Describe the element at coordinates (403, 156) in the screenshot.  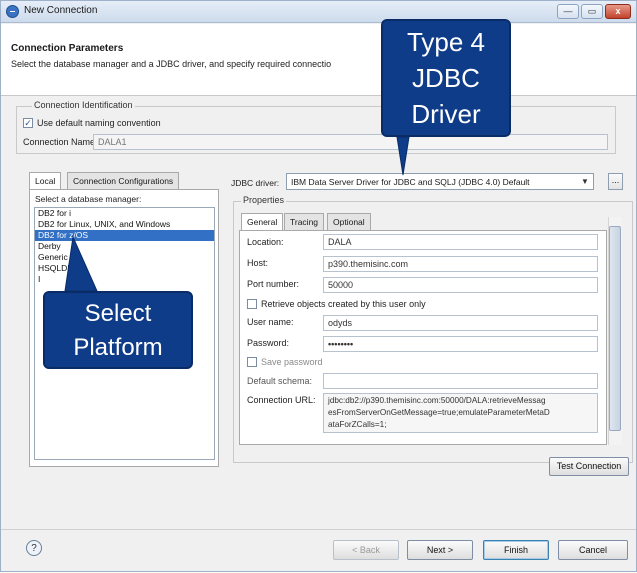
I see `arrow-down-icon` at that location.